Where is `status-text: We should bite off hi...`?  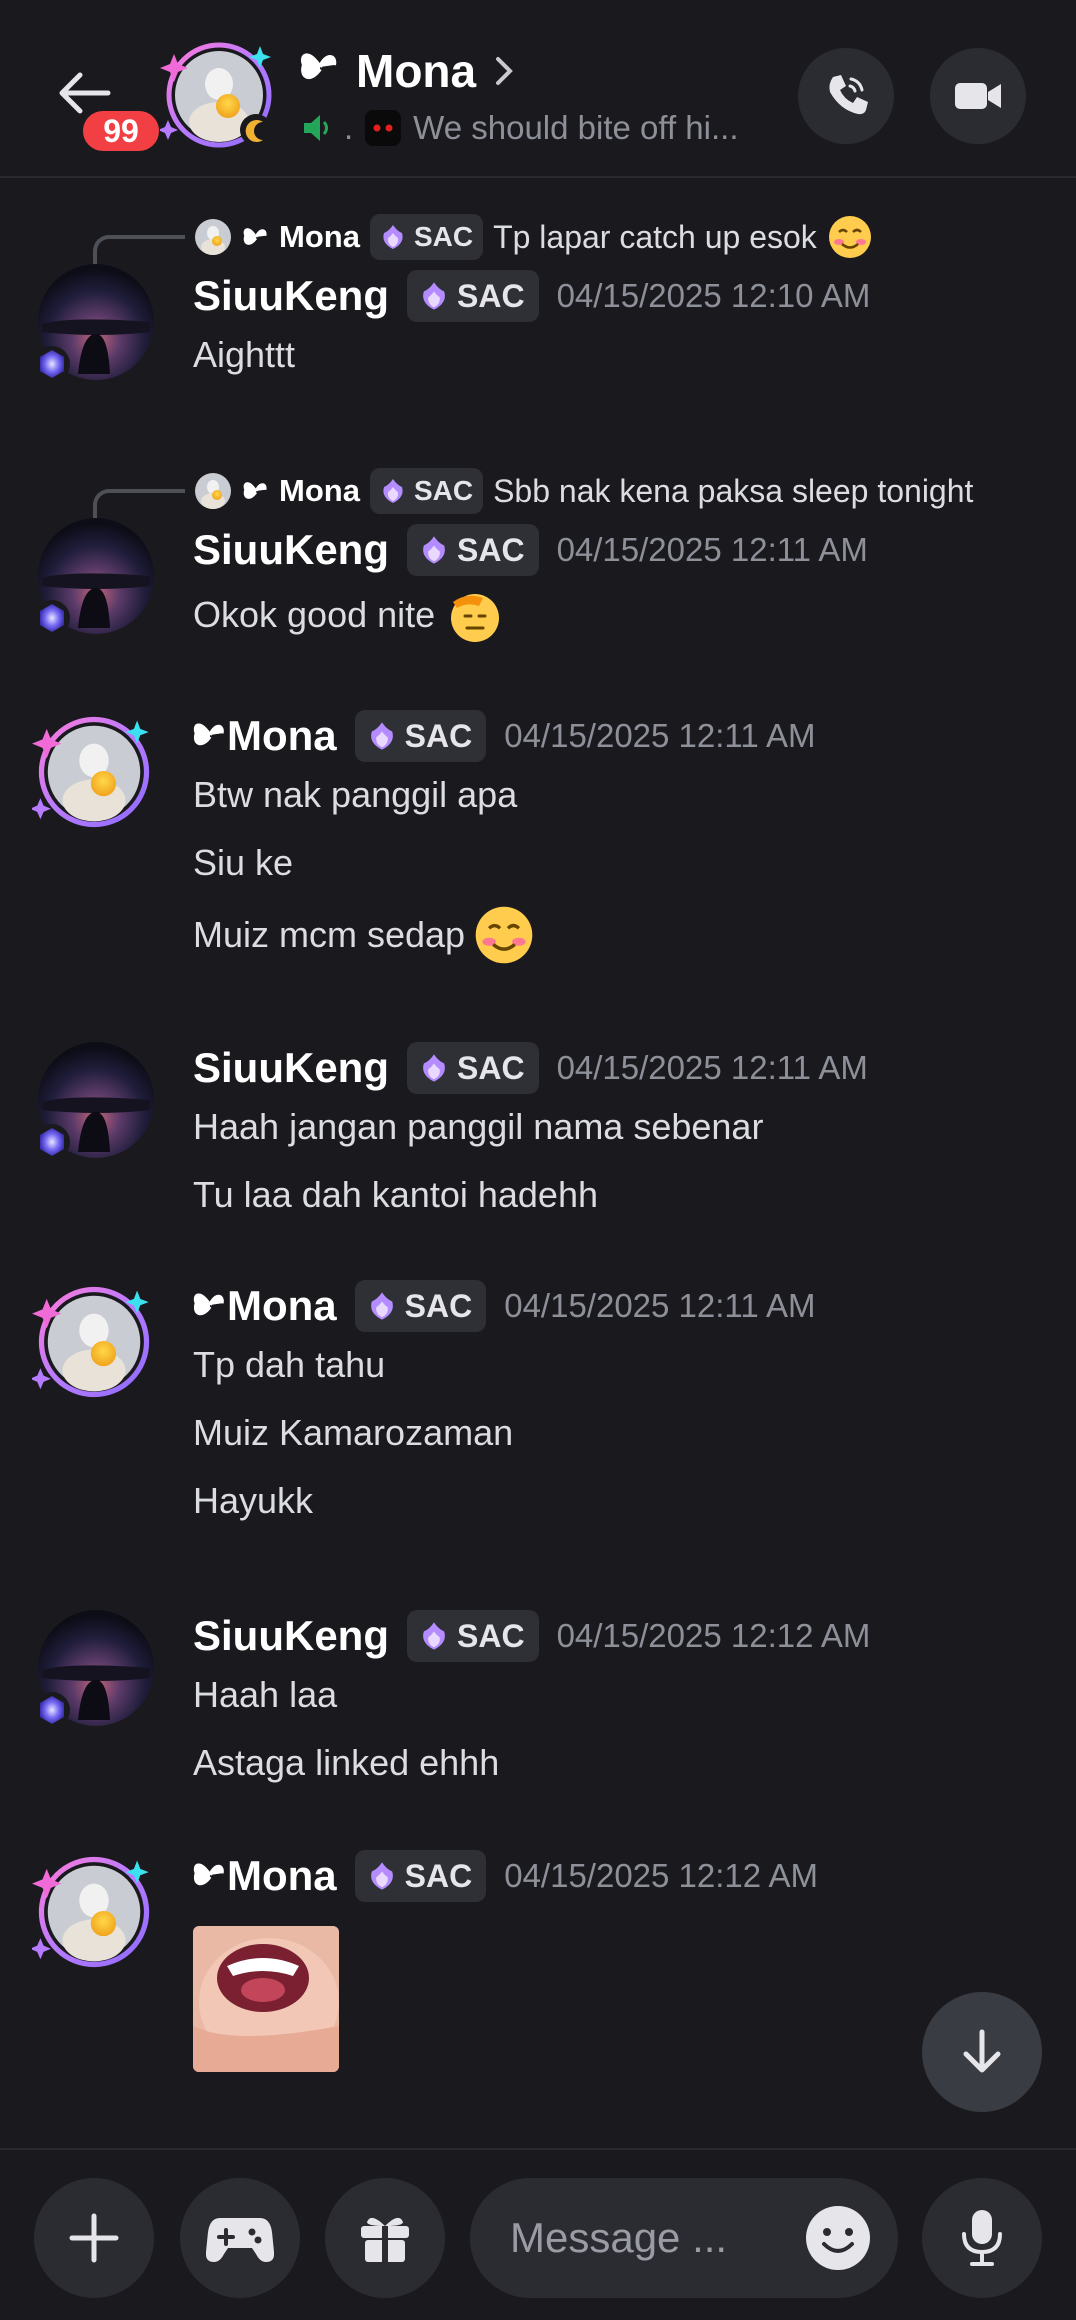
status-text: We should bite off hi... is located at coordinates (576, 127).